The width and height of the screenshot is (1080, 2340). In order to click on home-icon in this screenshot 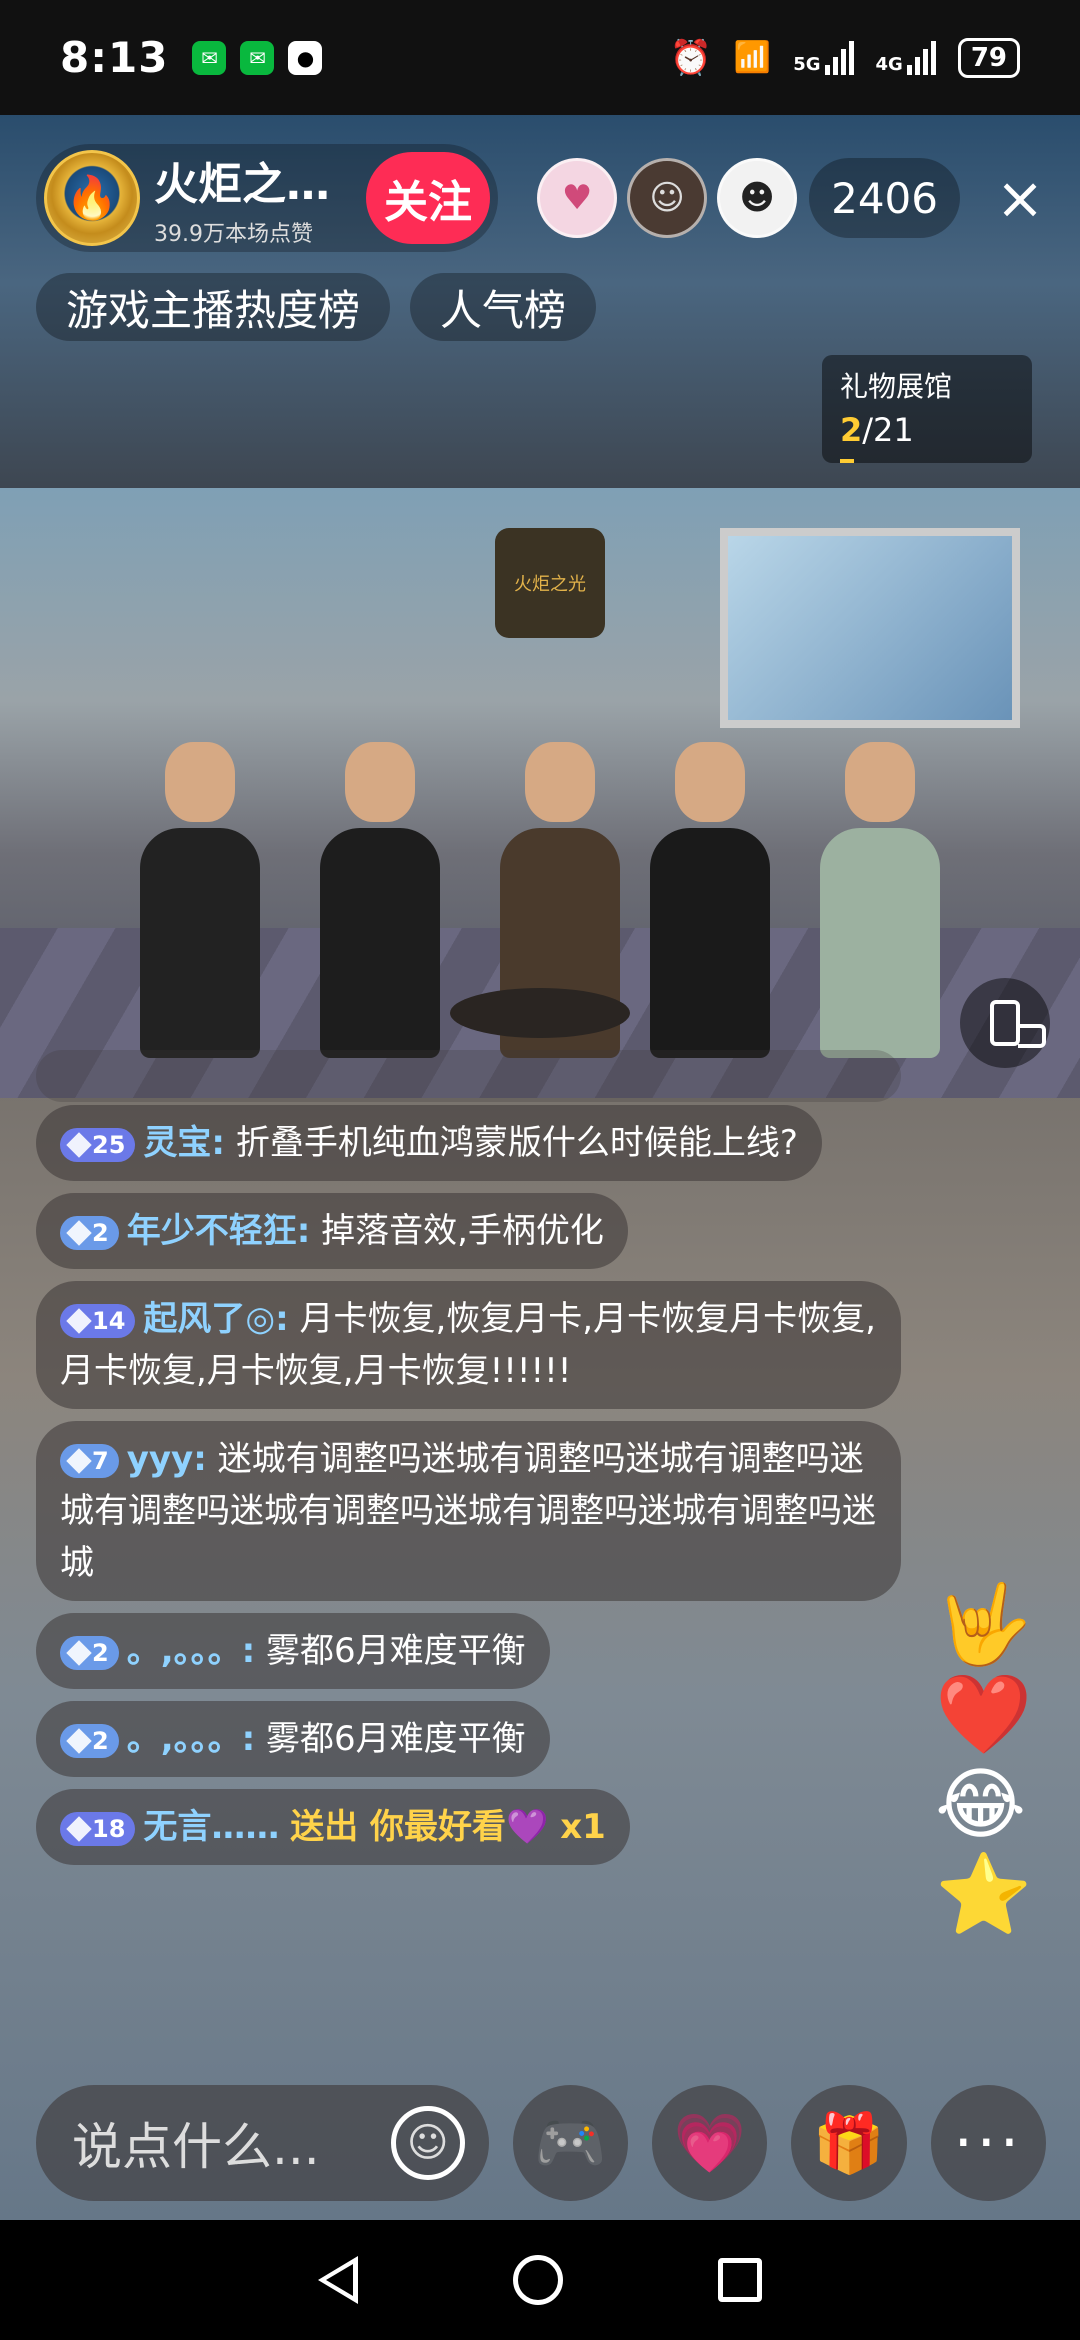, I will do `click(537, 2280)`.